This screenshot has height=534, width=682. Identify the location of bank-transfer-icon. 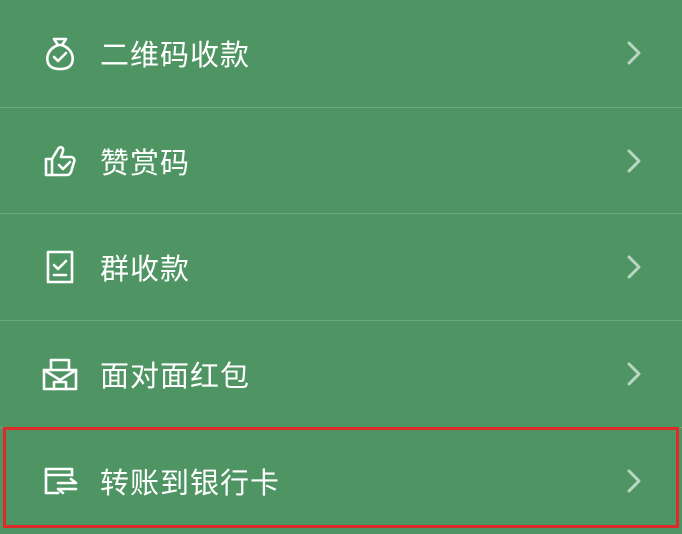
(60, 481).